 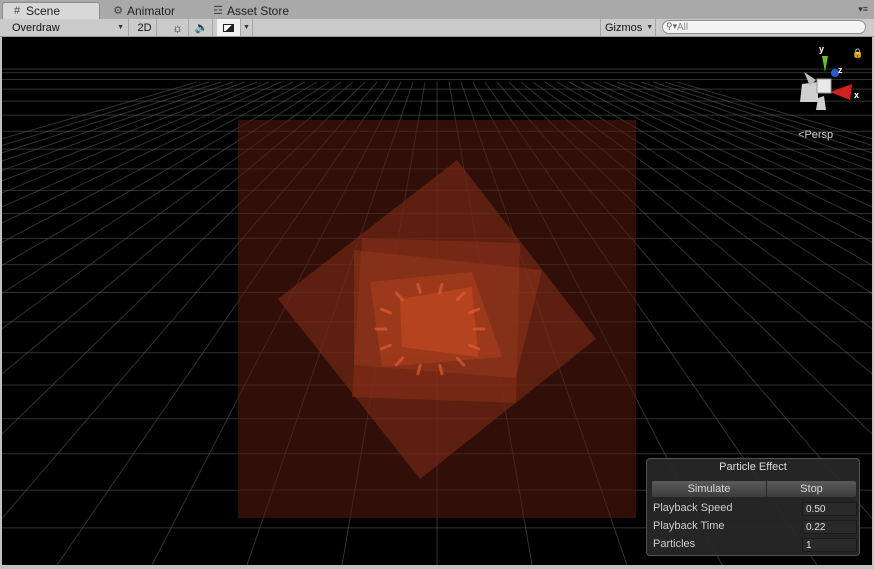 What do you see at coordinates (841, 92) in the screenshot?
I see `gizmo-x-cone` at bounding box center [841, 92].